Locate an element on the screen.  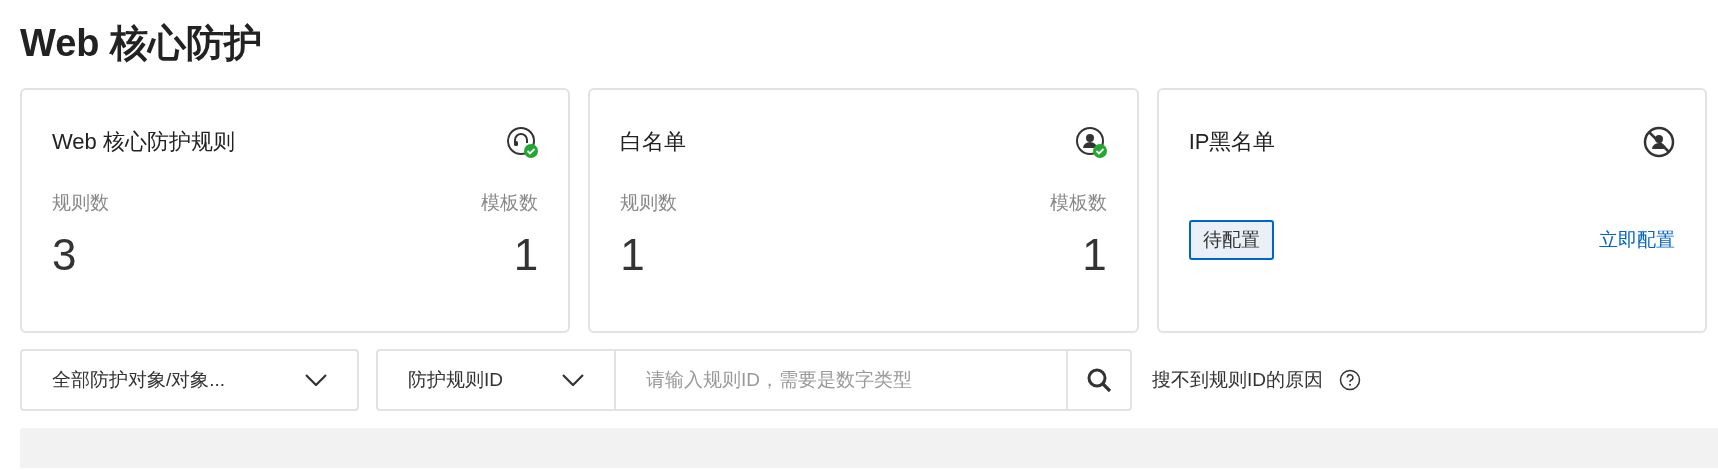
status-tag: 待配置 is located at coordinates (1231, 240).